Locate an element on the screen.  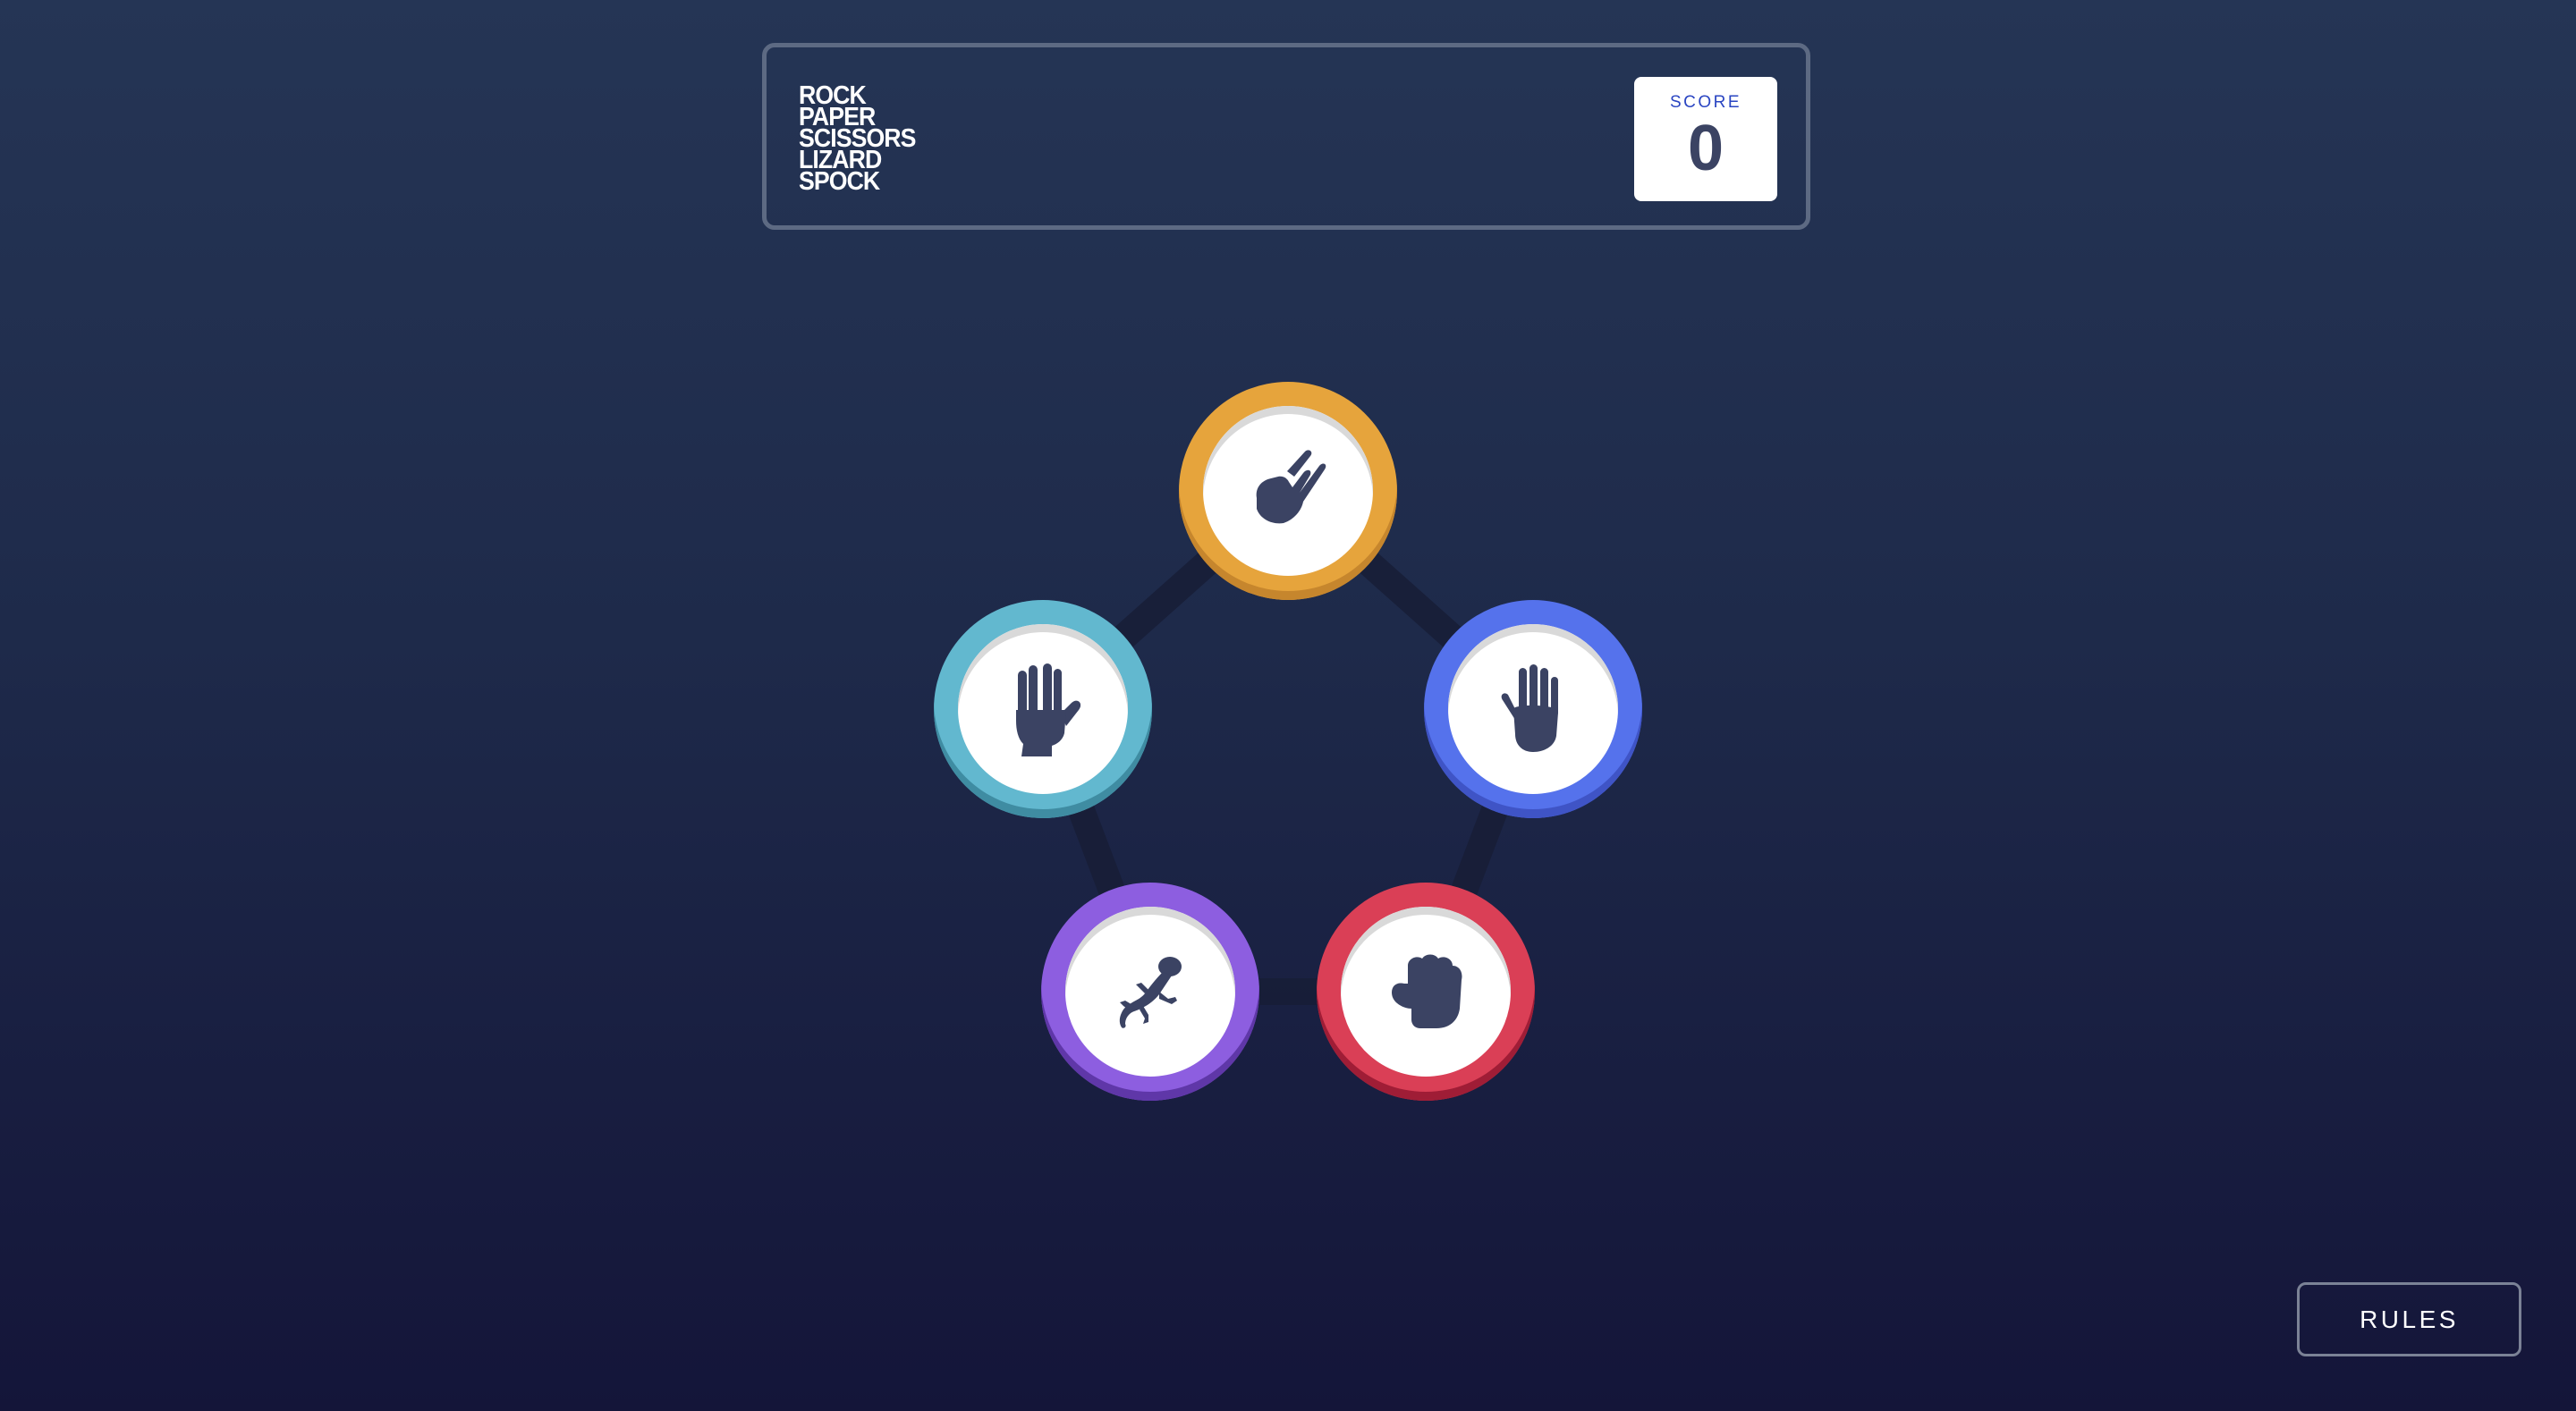
paper-token-face is located at coordinates (1533, 709).